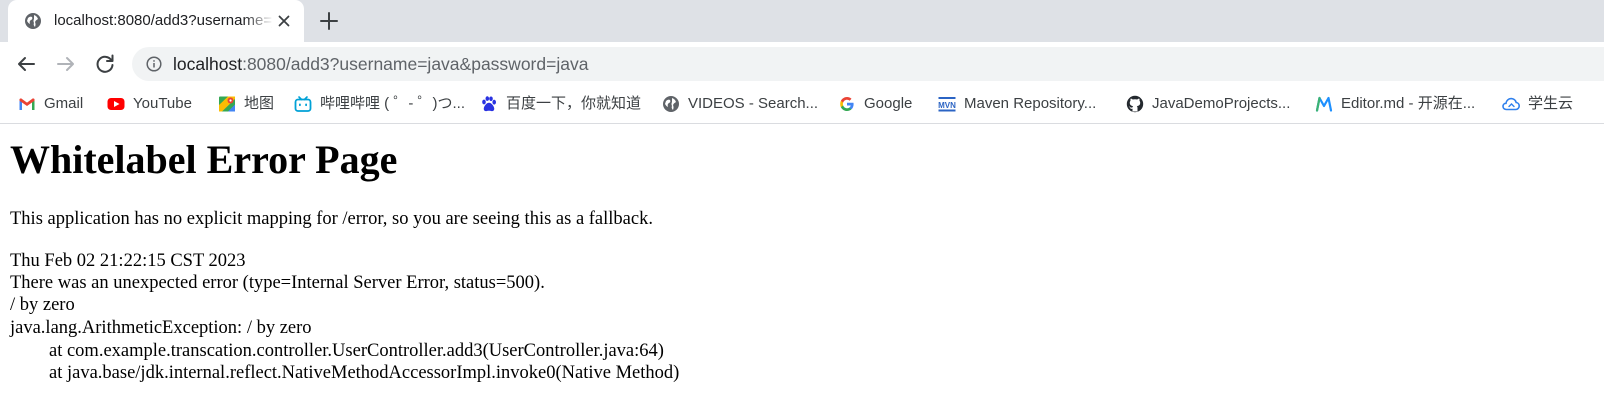 Image resolution: width=1604 pixels, height=397 pixels. Describe the element at coordinates (105, 64) in the screenshot. I see `reload-icon` at that location.